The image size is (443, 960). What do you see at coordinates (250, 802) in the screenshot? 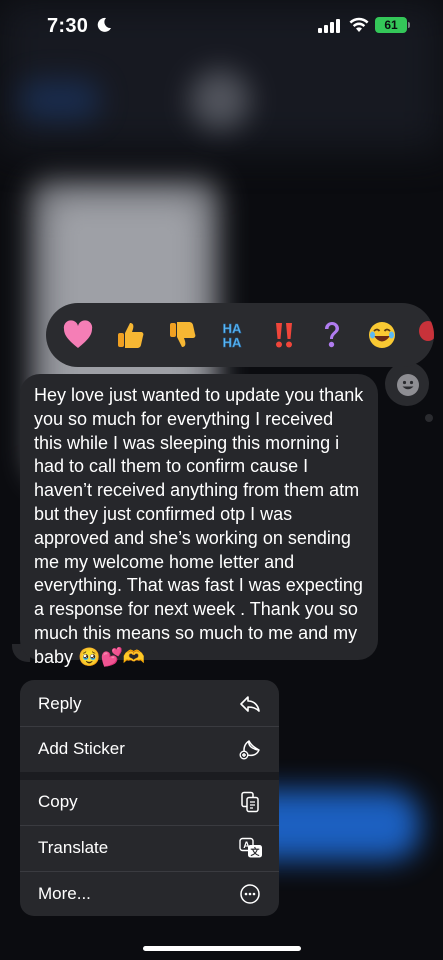
I see `copy-icon` at bounding box center [250, 802].